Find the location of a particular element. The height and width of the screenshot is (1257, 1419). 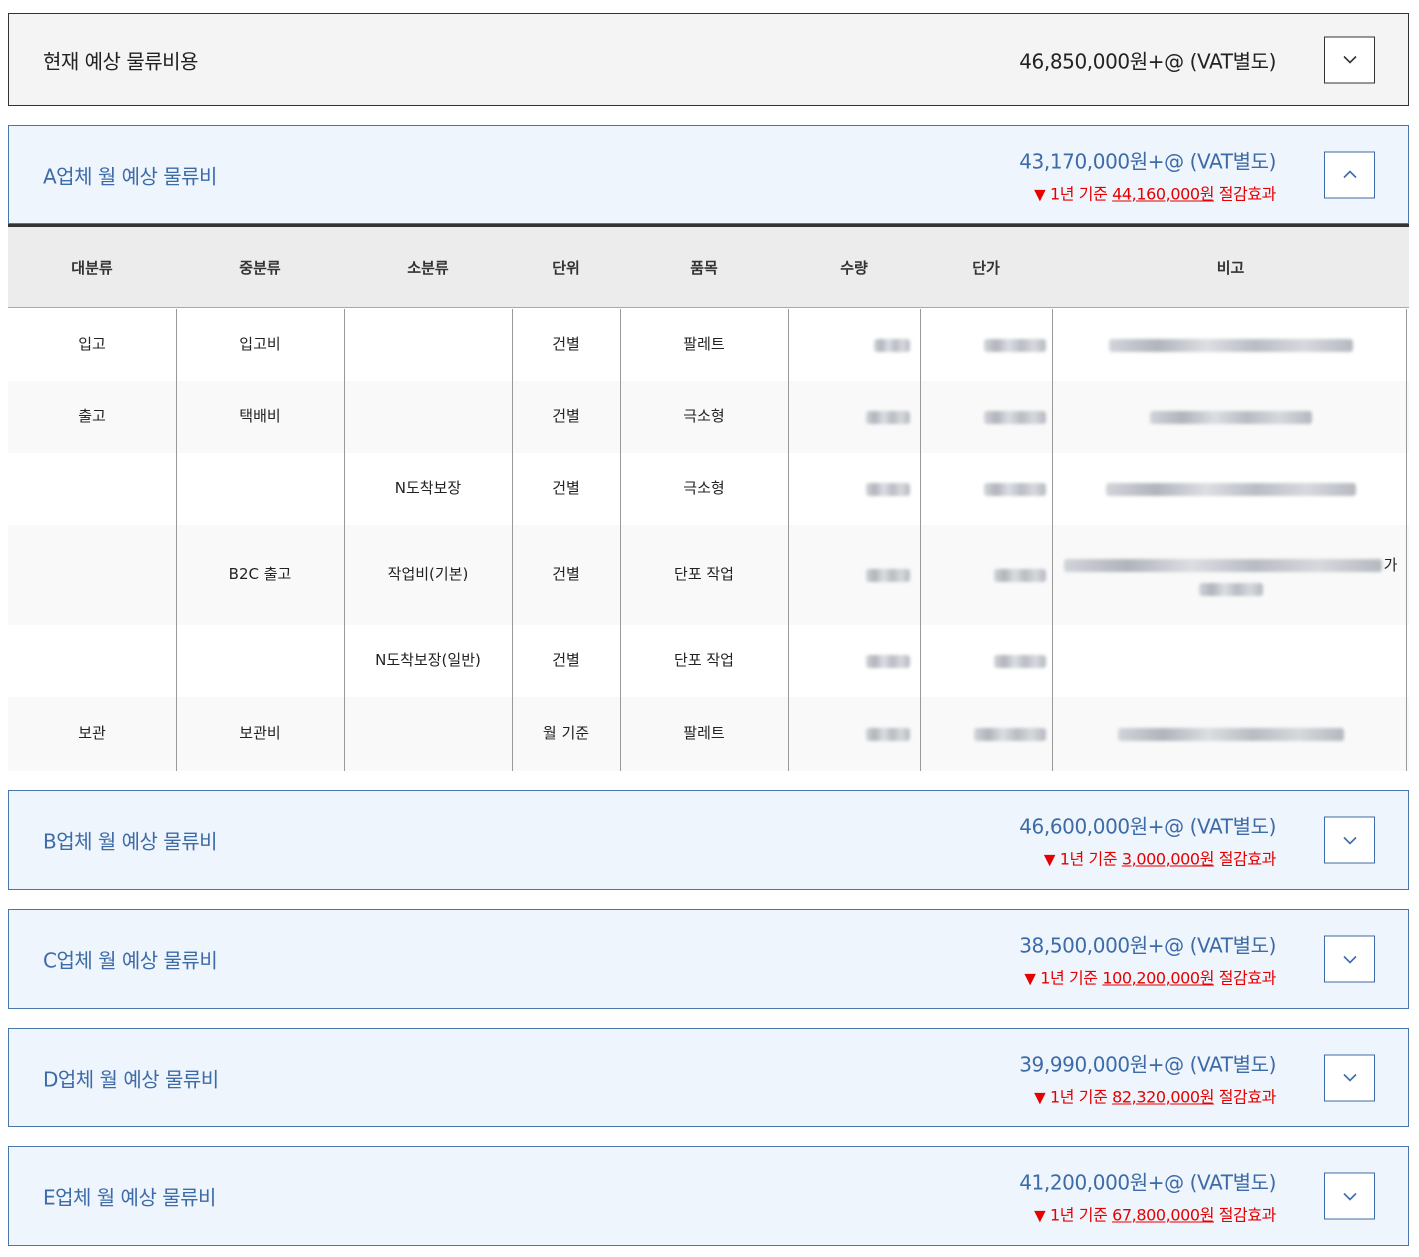

vendor-a-toggle-button is located at coordinates (1349, 174).